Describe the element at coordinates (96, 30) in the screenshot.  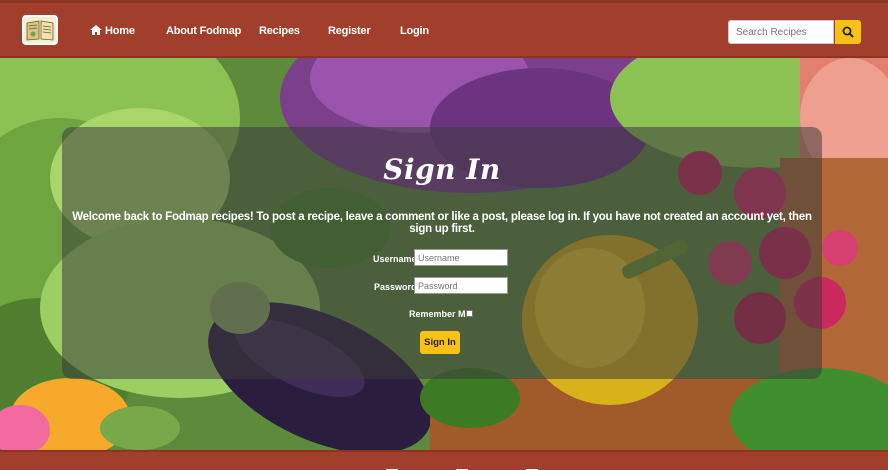
I see `home-icon` at that location.